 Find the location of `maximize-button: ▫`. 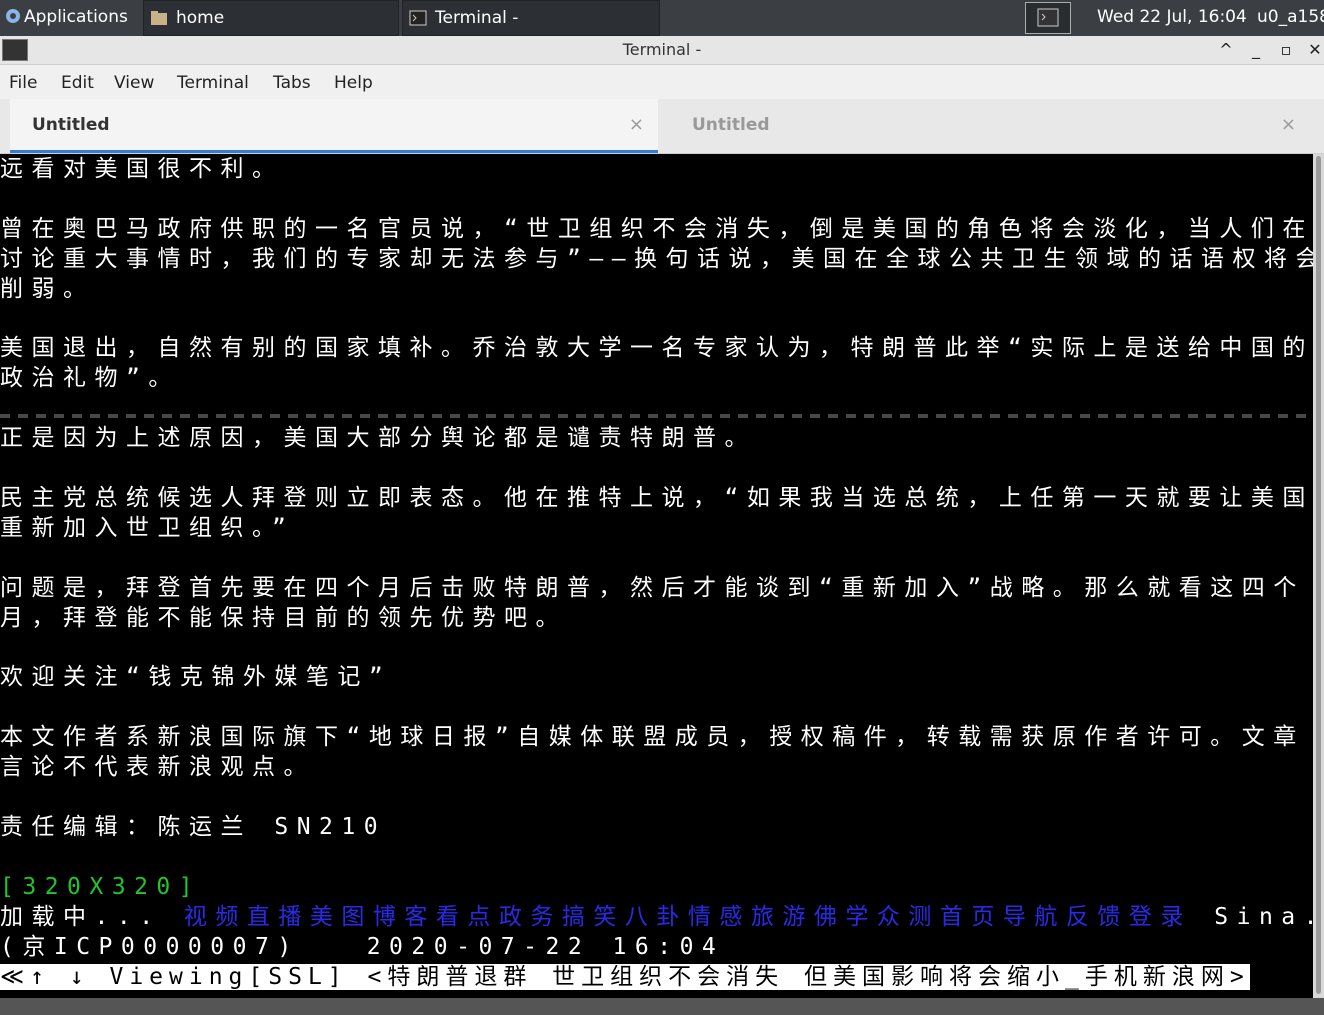

maximize-button: ▫ is located at coordinates (1286, 50).